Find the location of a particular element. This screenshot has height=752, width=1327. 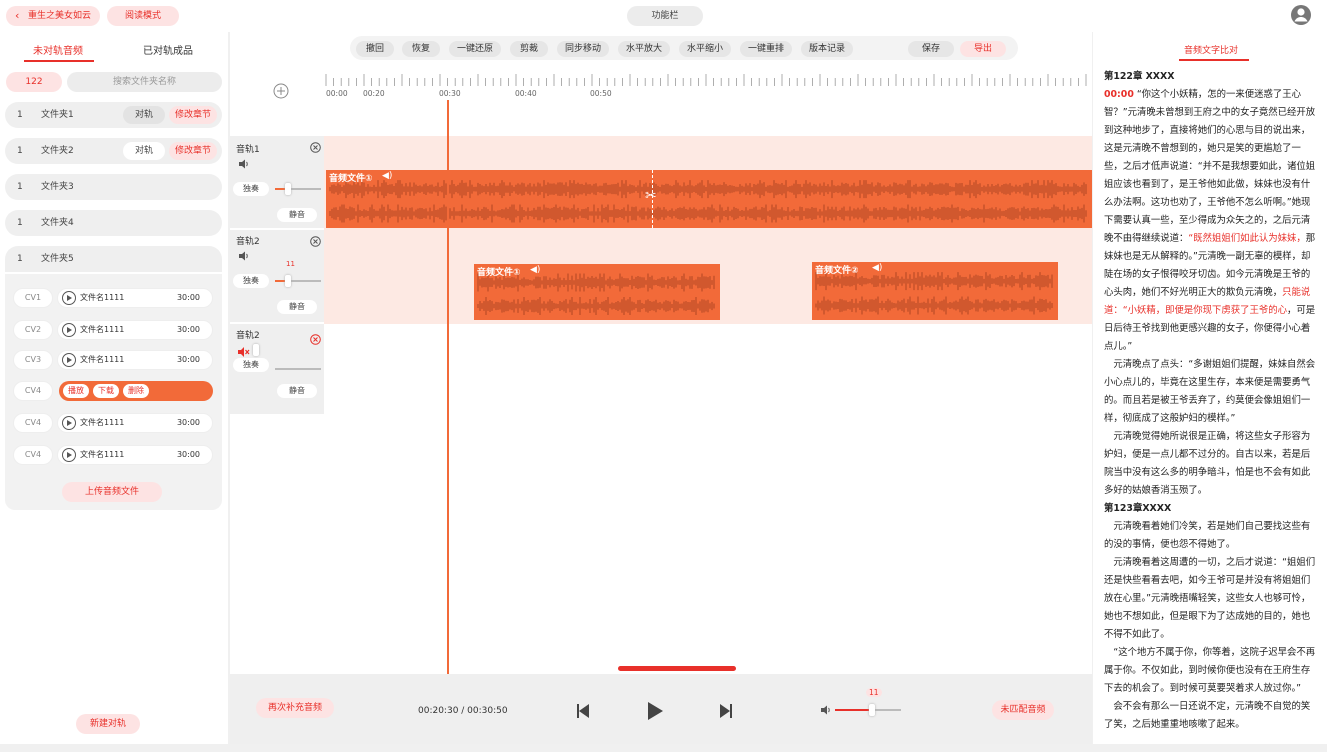

tab-unaligned: 未对轨音频 is located at coordinates (58, 49).